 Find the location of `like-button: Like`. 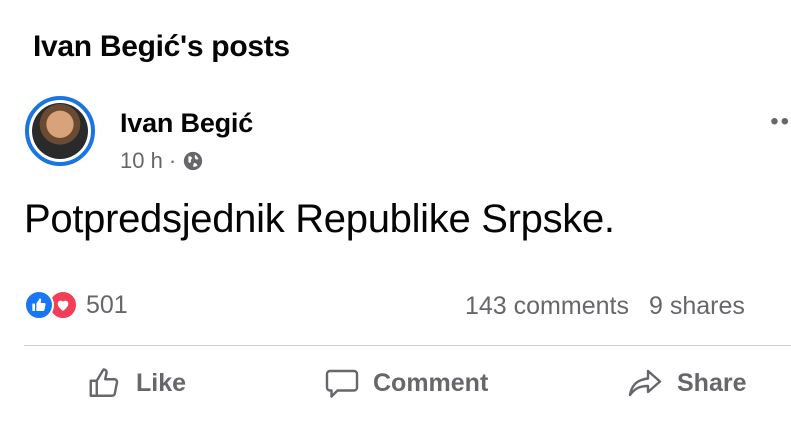

like-button: Like is located at coordinates (136, 383).